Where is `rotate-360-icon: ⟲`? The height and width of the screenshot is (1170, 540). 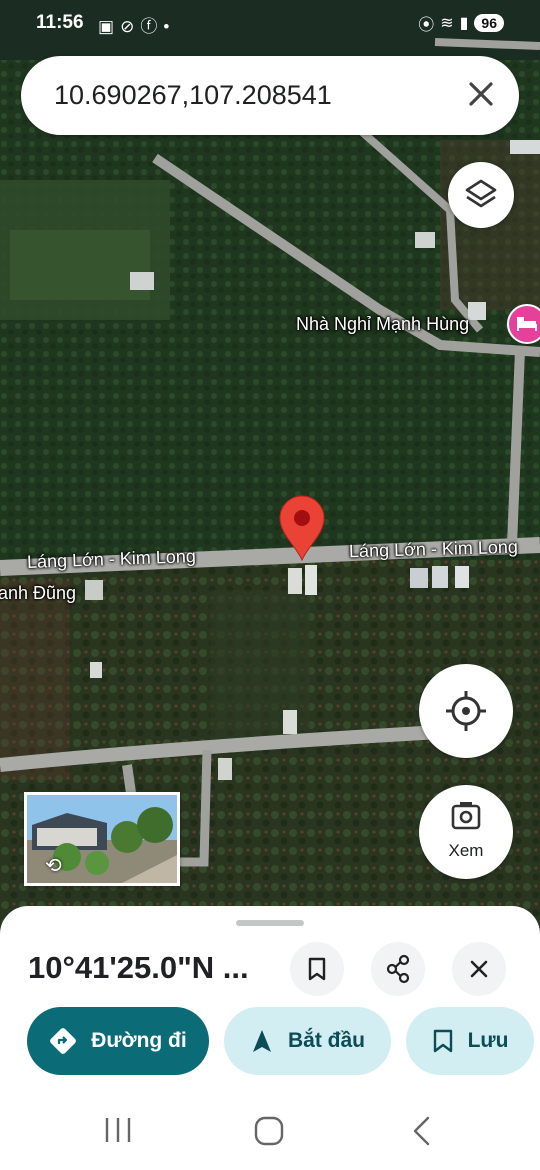 rotate-360-icon: ⟲ is located at coordinates (53, 866).